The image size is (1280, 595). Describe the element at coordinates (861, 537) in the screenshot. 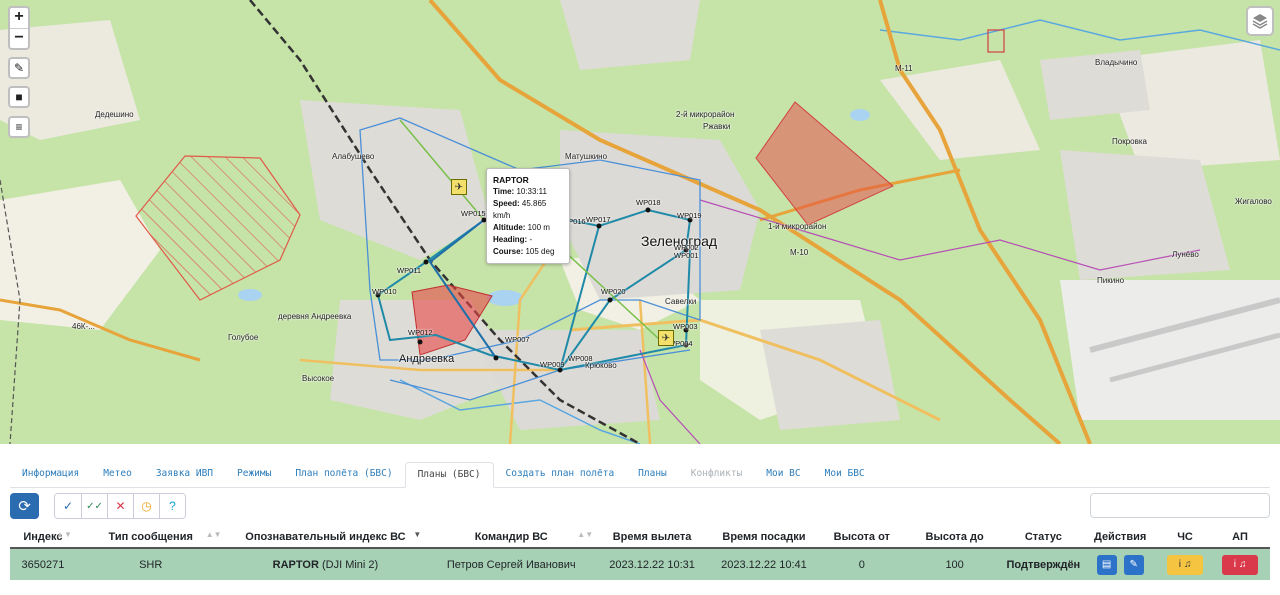

I see `col-alt-from: Высота от` at that location.